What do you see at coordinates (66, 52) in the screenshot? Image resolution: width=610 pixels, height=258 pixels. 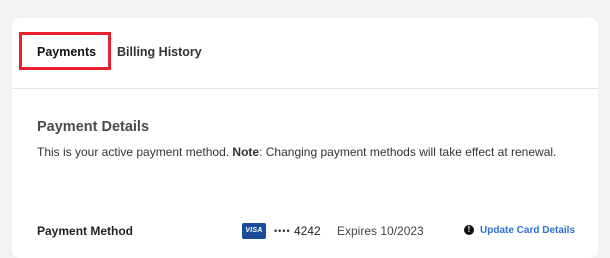 I see `tab-payments: Payments` at bounding box center [66, 52].